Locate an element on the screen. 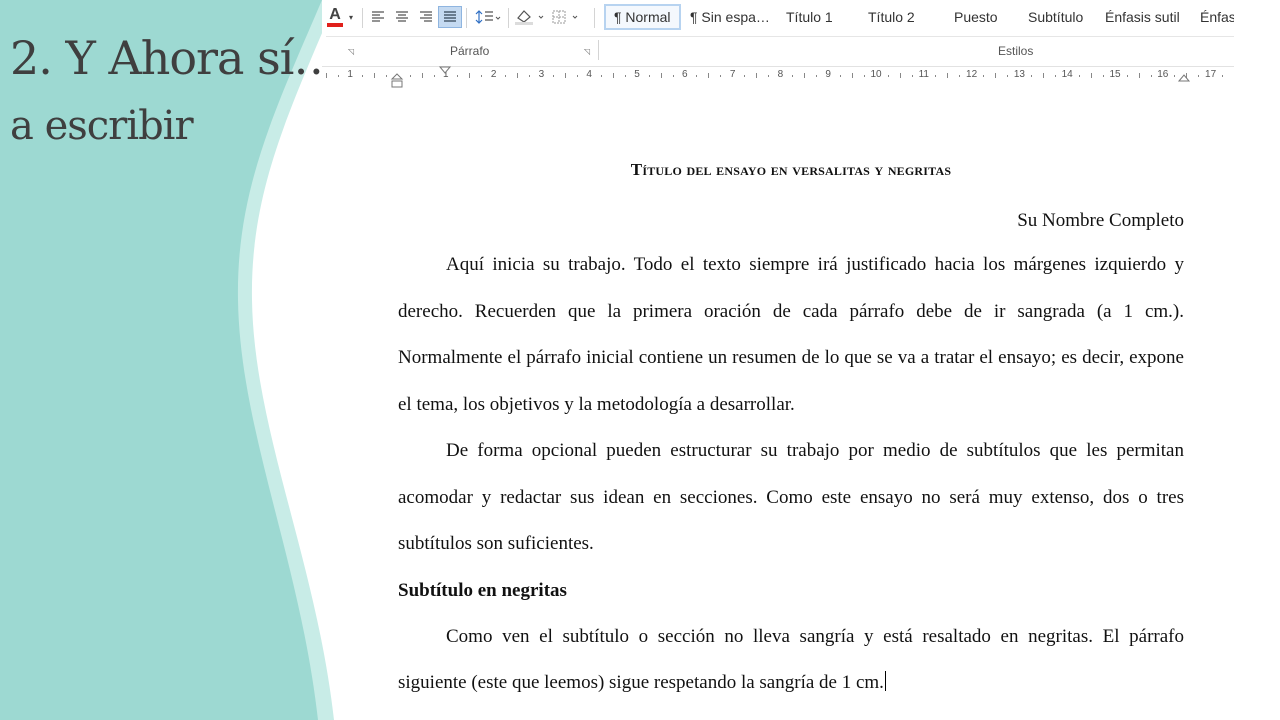  first-line-indent-marker-icon is located at coordinates (445, 72).